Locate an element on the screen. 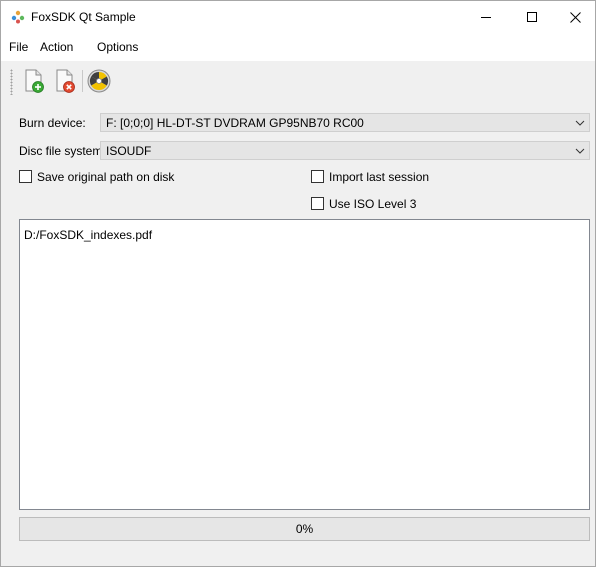 This screenshot has height=567, width=596. menu-file: File is located at coordinates (18, 47).